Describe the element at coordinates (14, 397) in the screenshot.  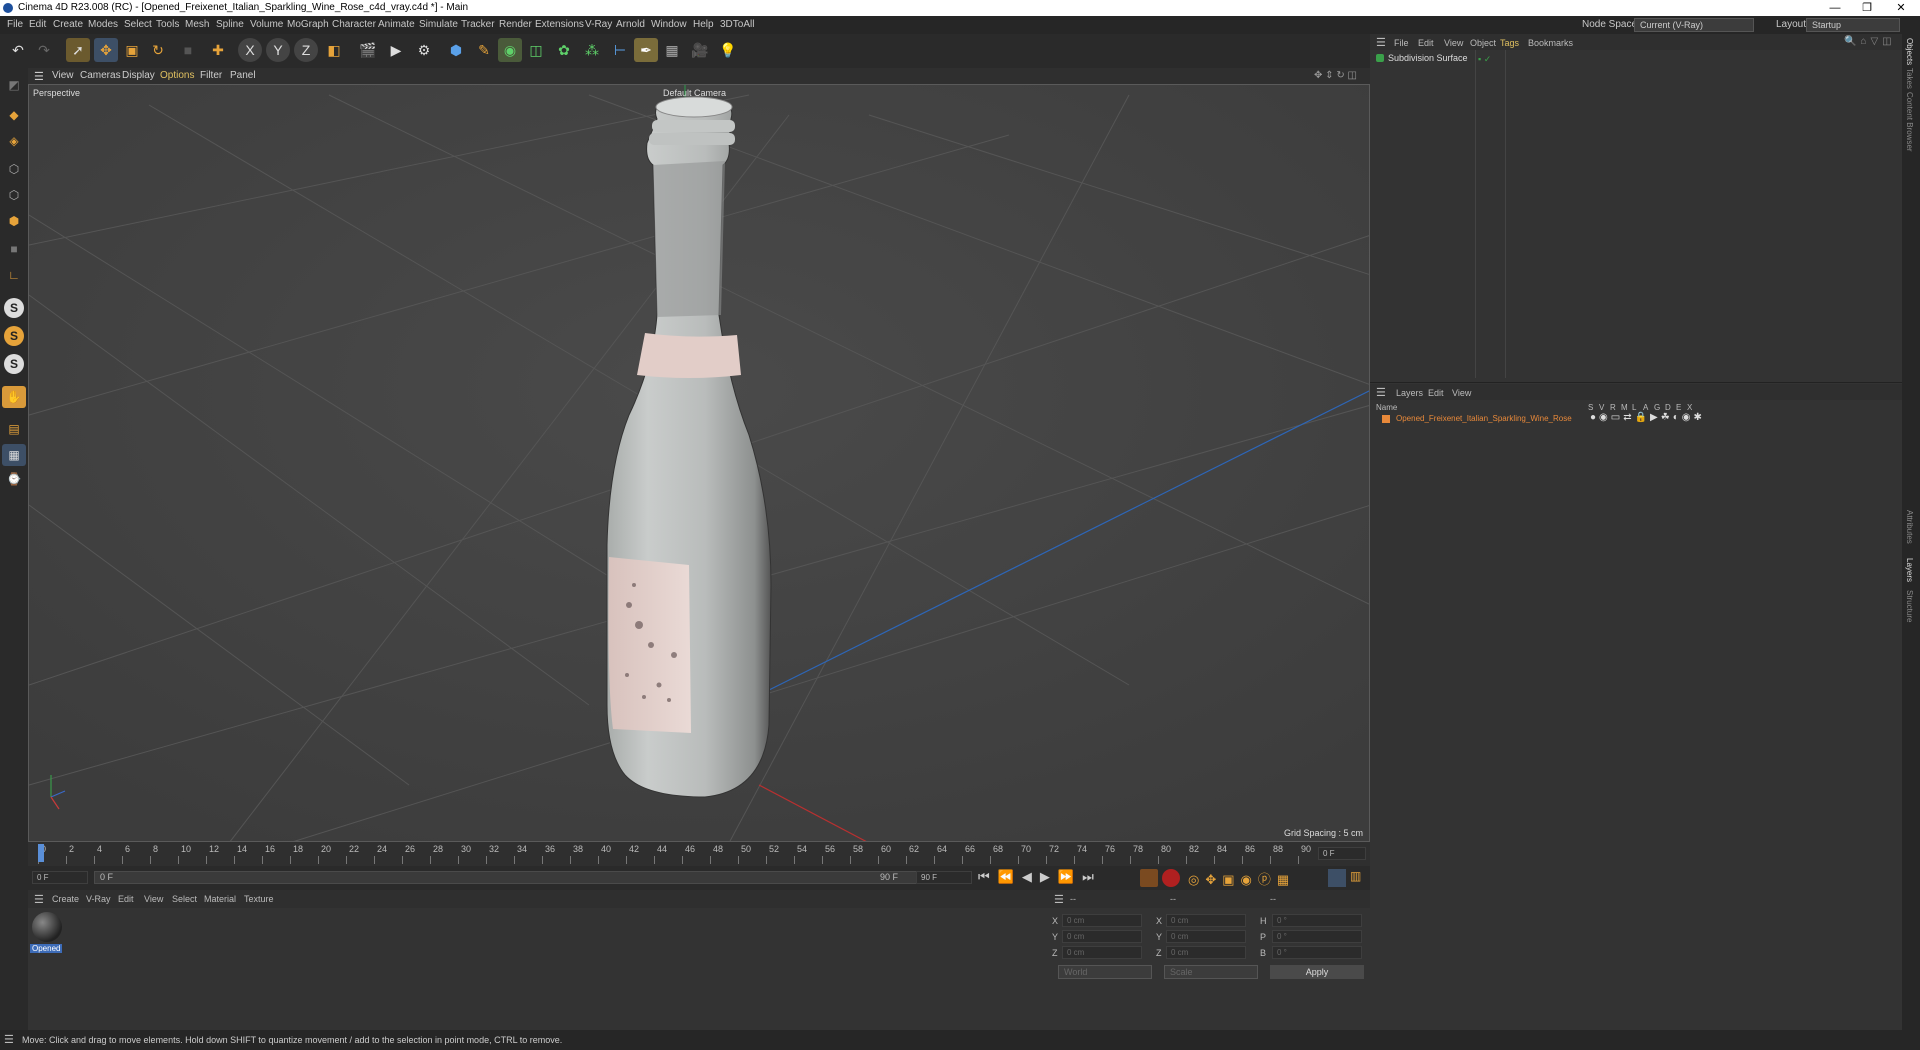
I see `paint-icon: ✋` at that location.